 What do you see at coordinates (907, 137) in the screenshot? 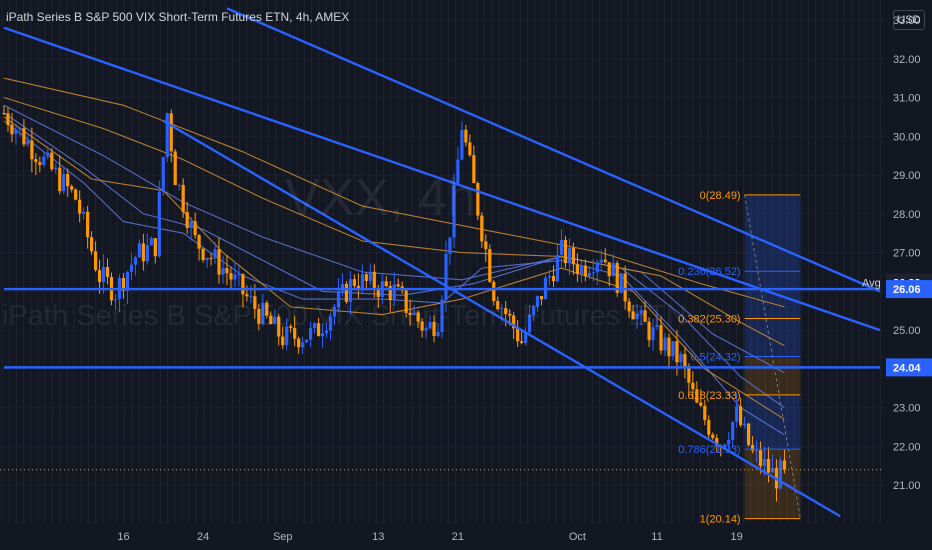
I see `y-tick-label: 30.00` at bounding box center [907, 137].